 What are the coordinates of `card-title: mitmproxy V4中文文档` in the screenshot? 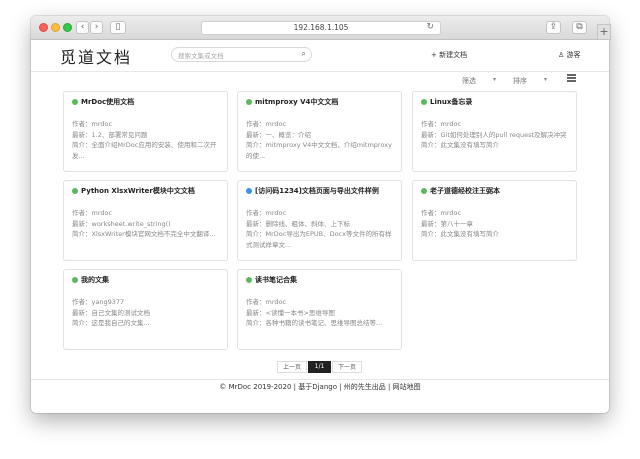 It's located at (292, 102).